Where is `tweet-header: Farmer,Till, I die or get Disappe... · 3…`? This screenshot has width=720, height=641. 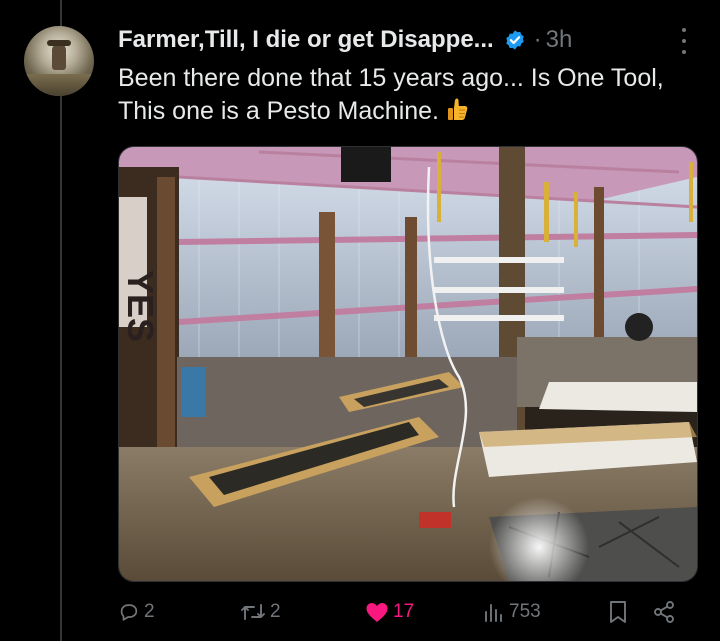
tweet-header: Farmer,Till, I die or get Disappe... · 3… is located at coordinates (345, 40).